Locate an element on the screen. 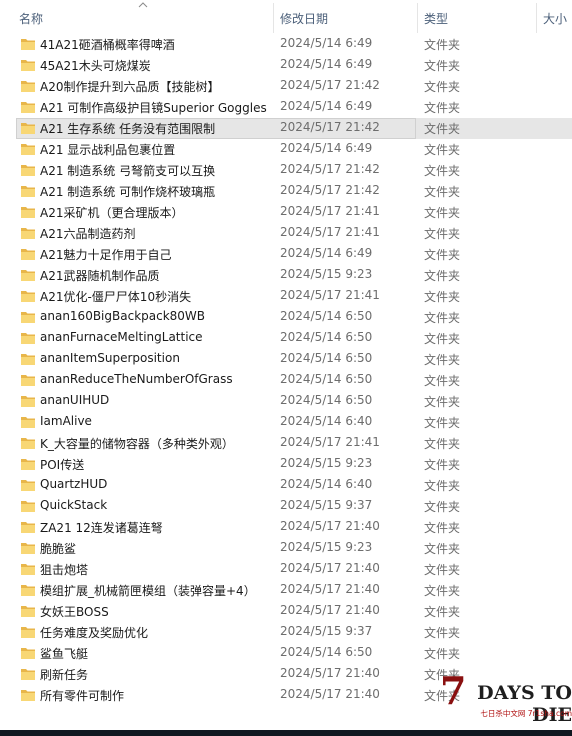  file-date: 2024/5/14 6:50 is located at coordinates (326, 652).